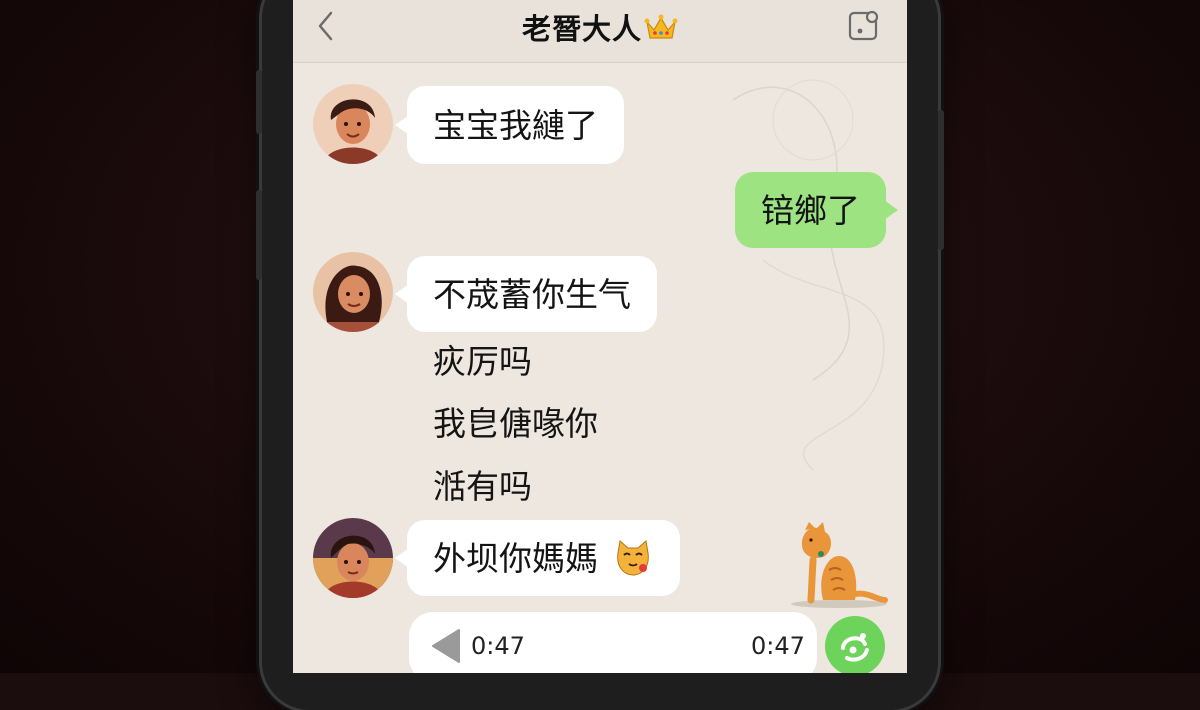 Image resolution: width=1200 pixels, height=710 pixels. I want to click on message-bubble-received: 不荿蓄你生气, so click(526, 294).